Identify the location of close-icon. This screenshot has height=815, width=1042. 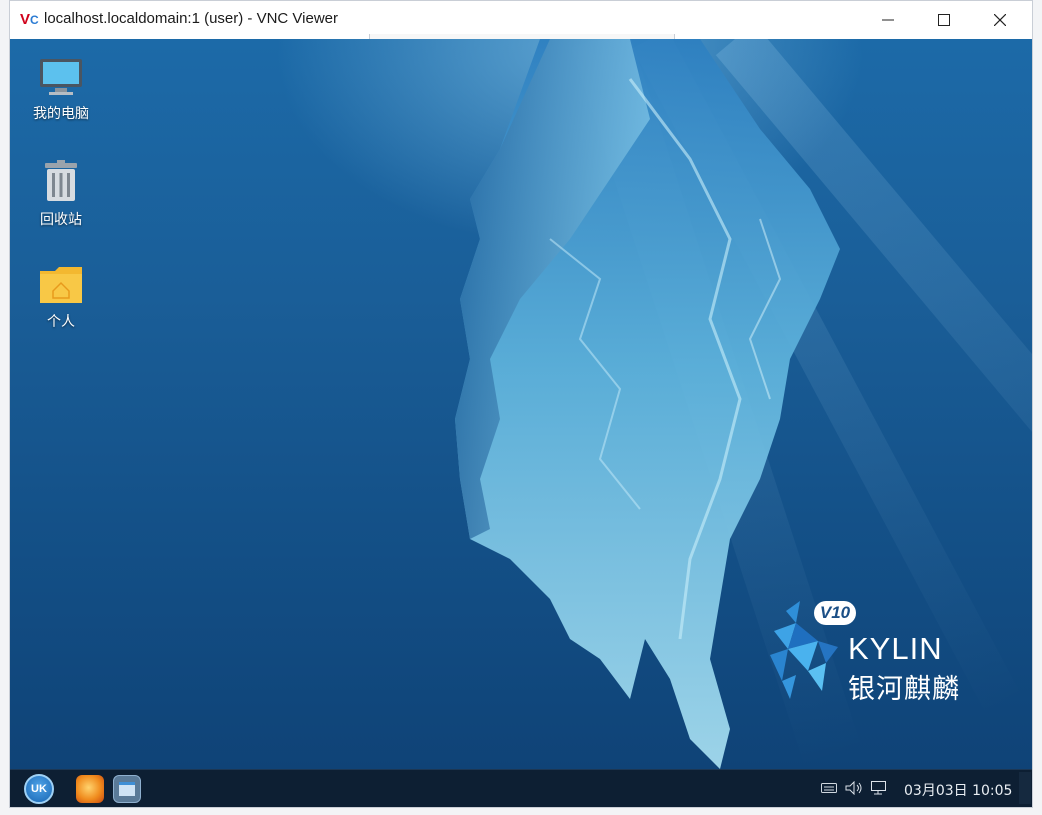
(1000, 20).